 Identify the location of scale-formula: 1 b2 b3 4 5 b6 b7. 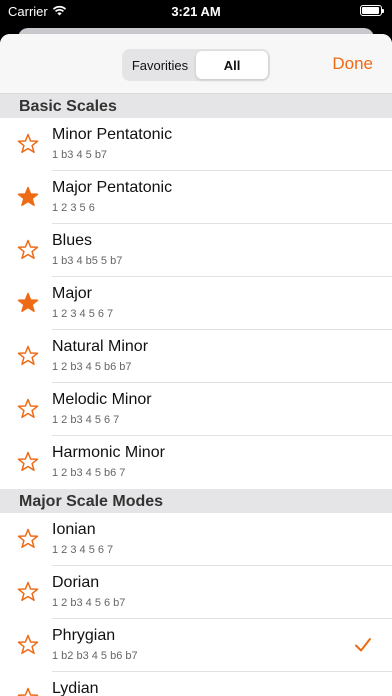
(95, 656).